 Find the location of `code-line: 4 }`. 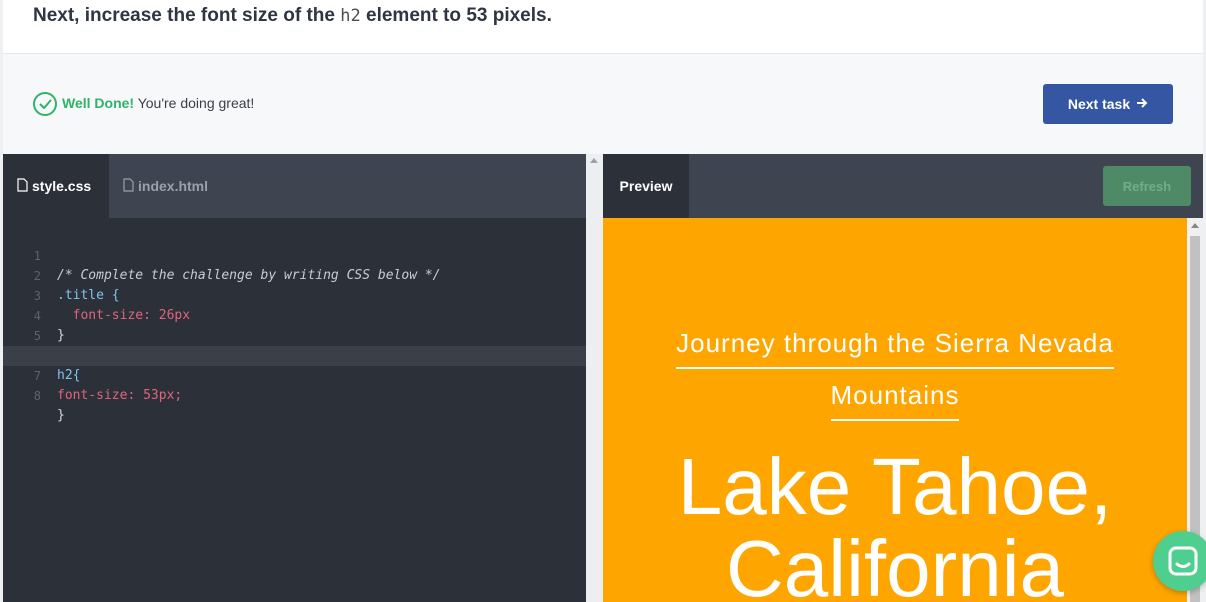

code-line: 4 } is located at coordinates (294, 314).